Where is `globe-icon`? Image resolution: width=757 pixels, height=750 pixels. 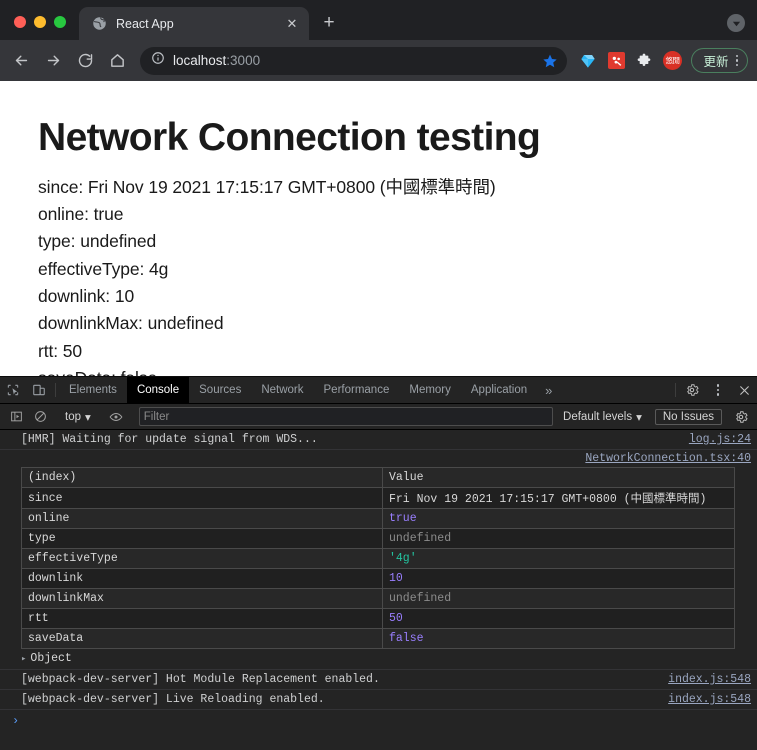 globe-icon is located at coordinates (99, 24).